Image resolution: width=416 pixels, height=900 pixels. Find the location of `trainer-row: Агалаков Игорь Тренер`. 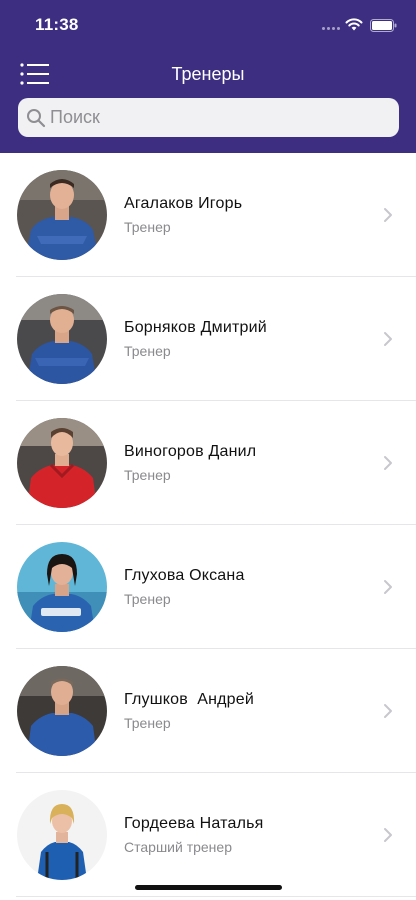

trainer-row: Агалаков Игорь Тренер is located at coordinates (208, 215).